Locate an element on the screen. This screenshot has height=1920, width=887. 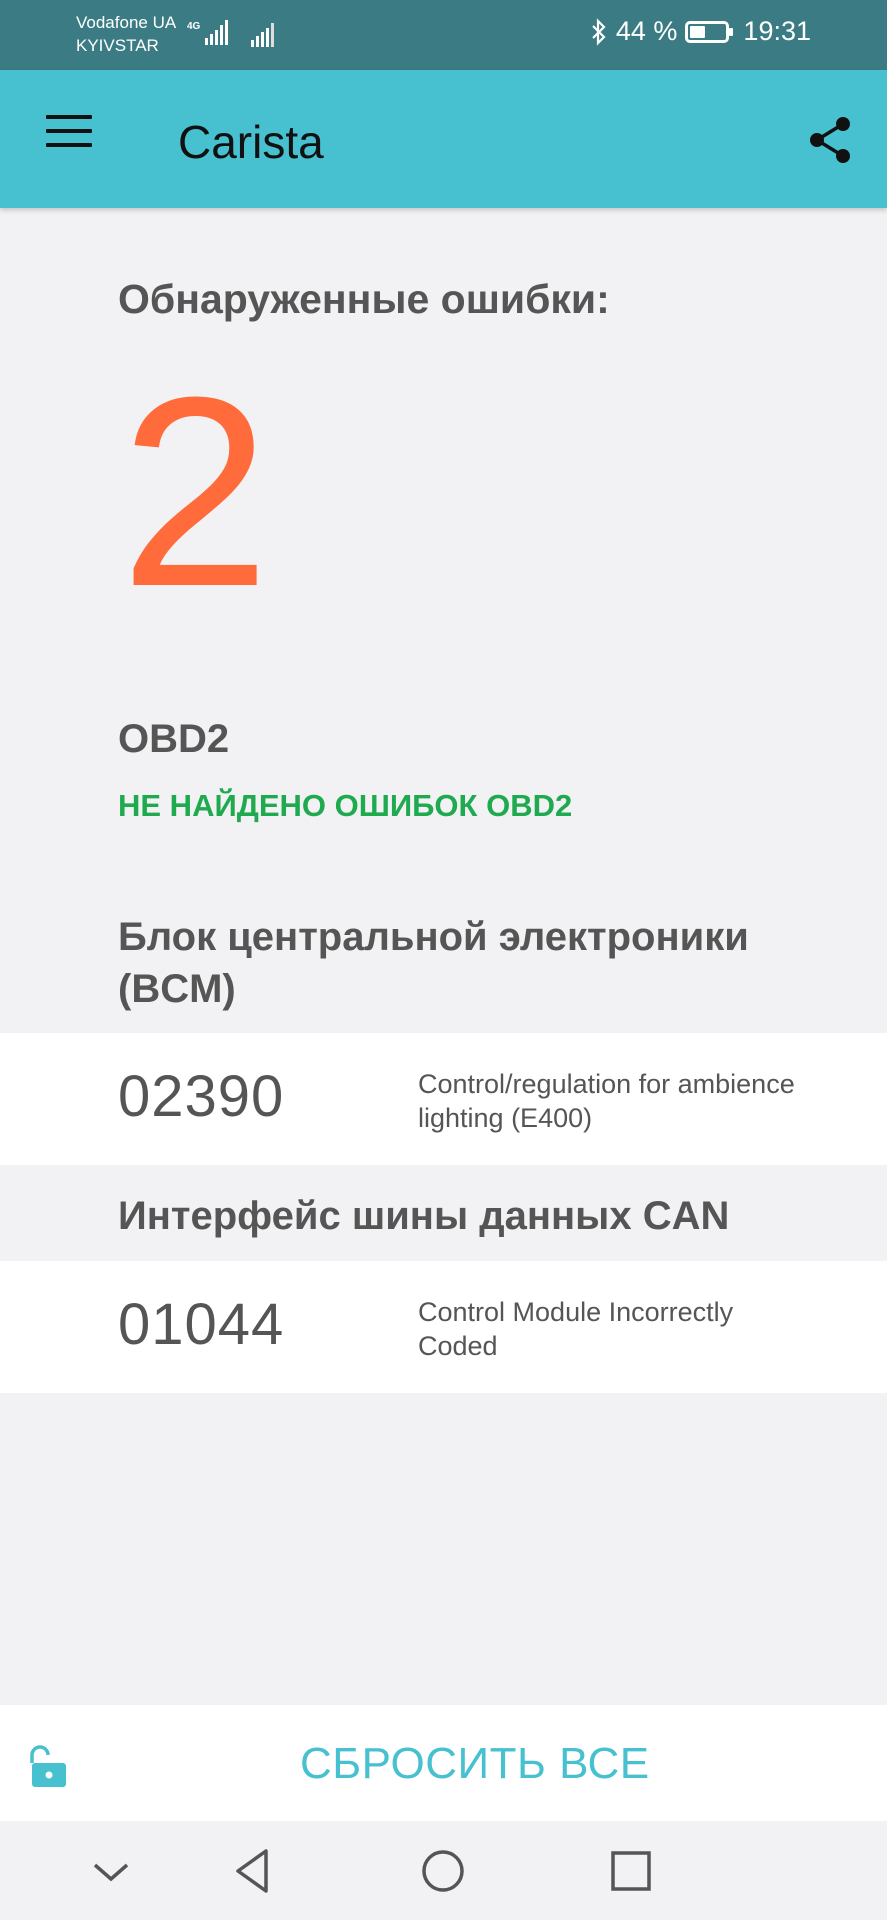
errors-found-label: Обнаруженные ошибки: is located at coordinates (364, 299).